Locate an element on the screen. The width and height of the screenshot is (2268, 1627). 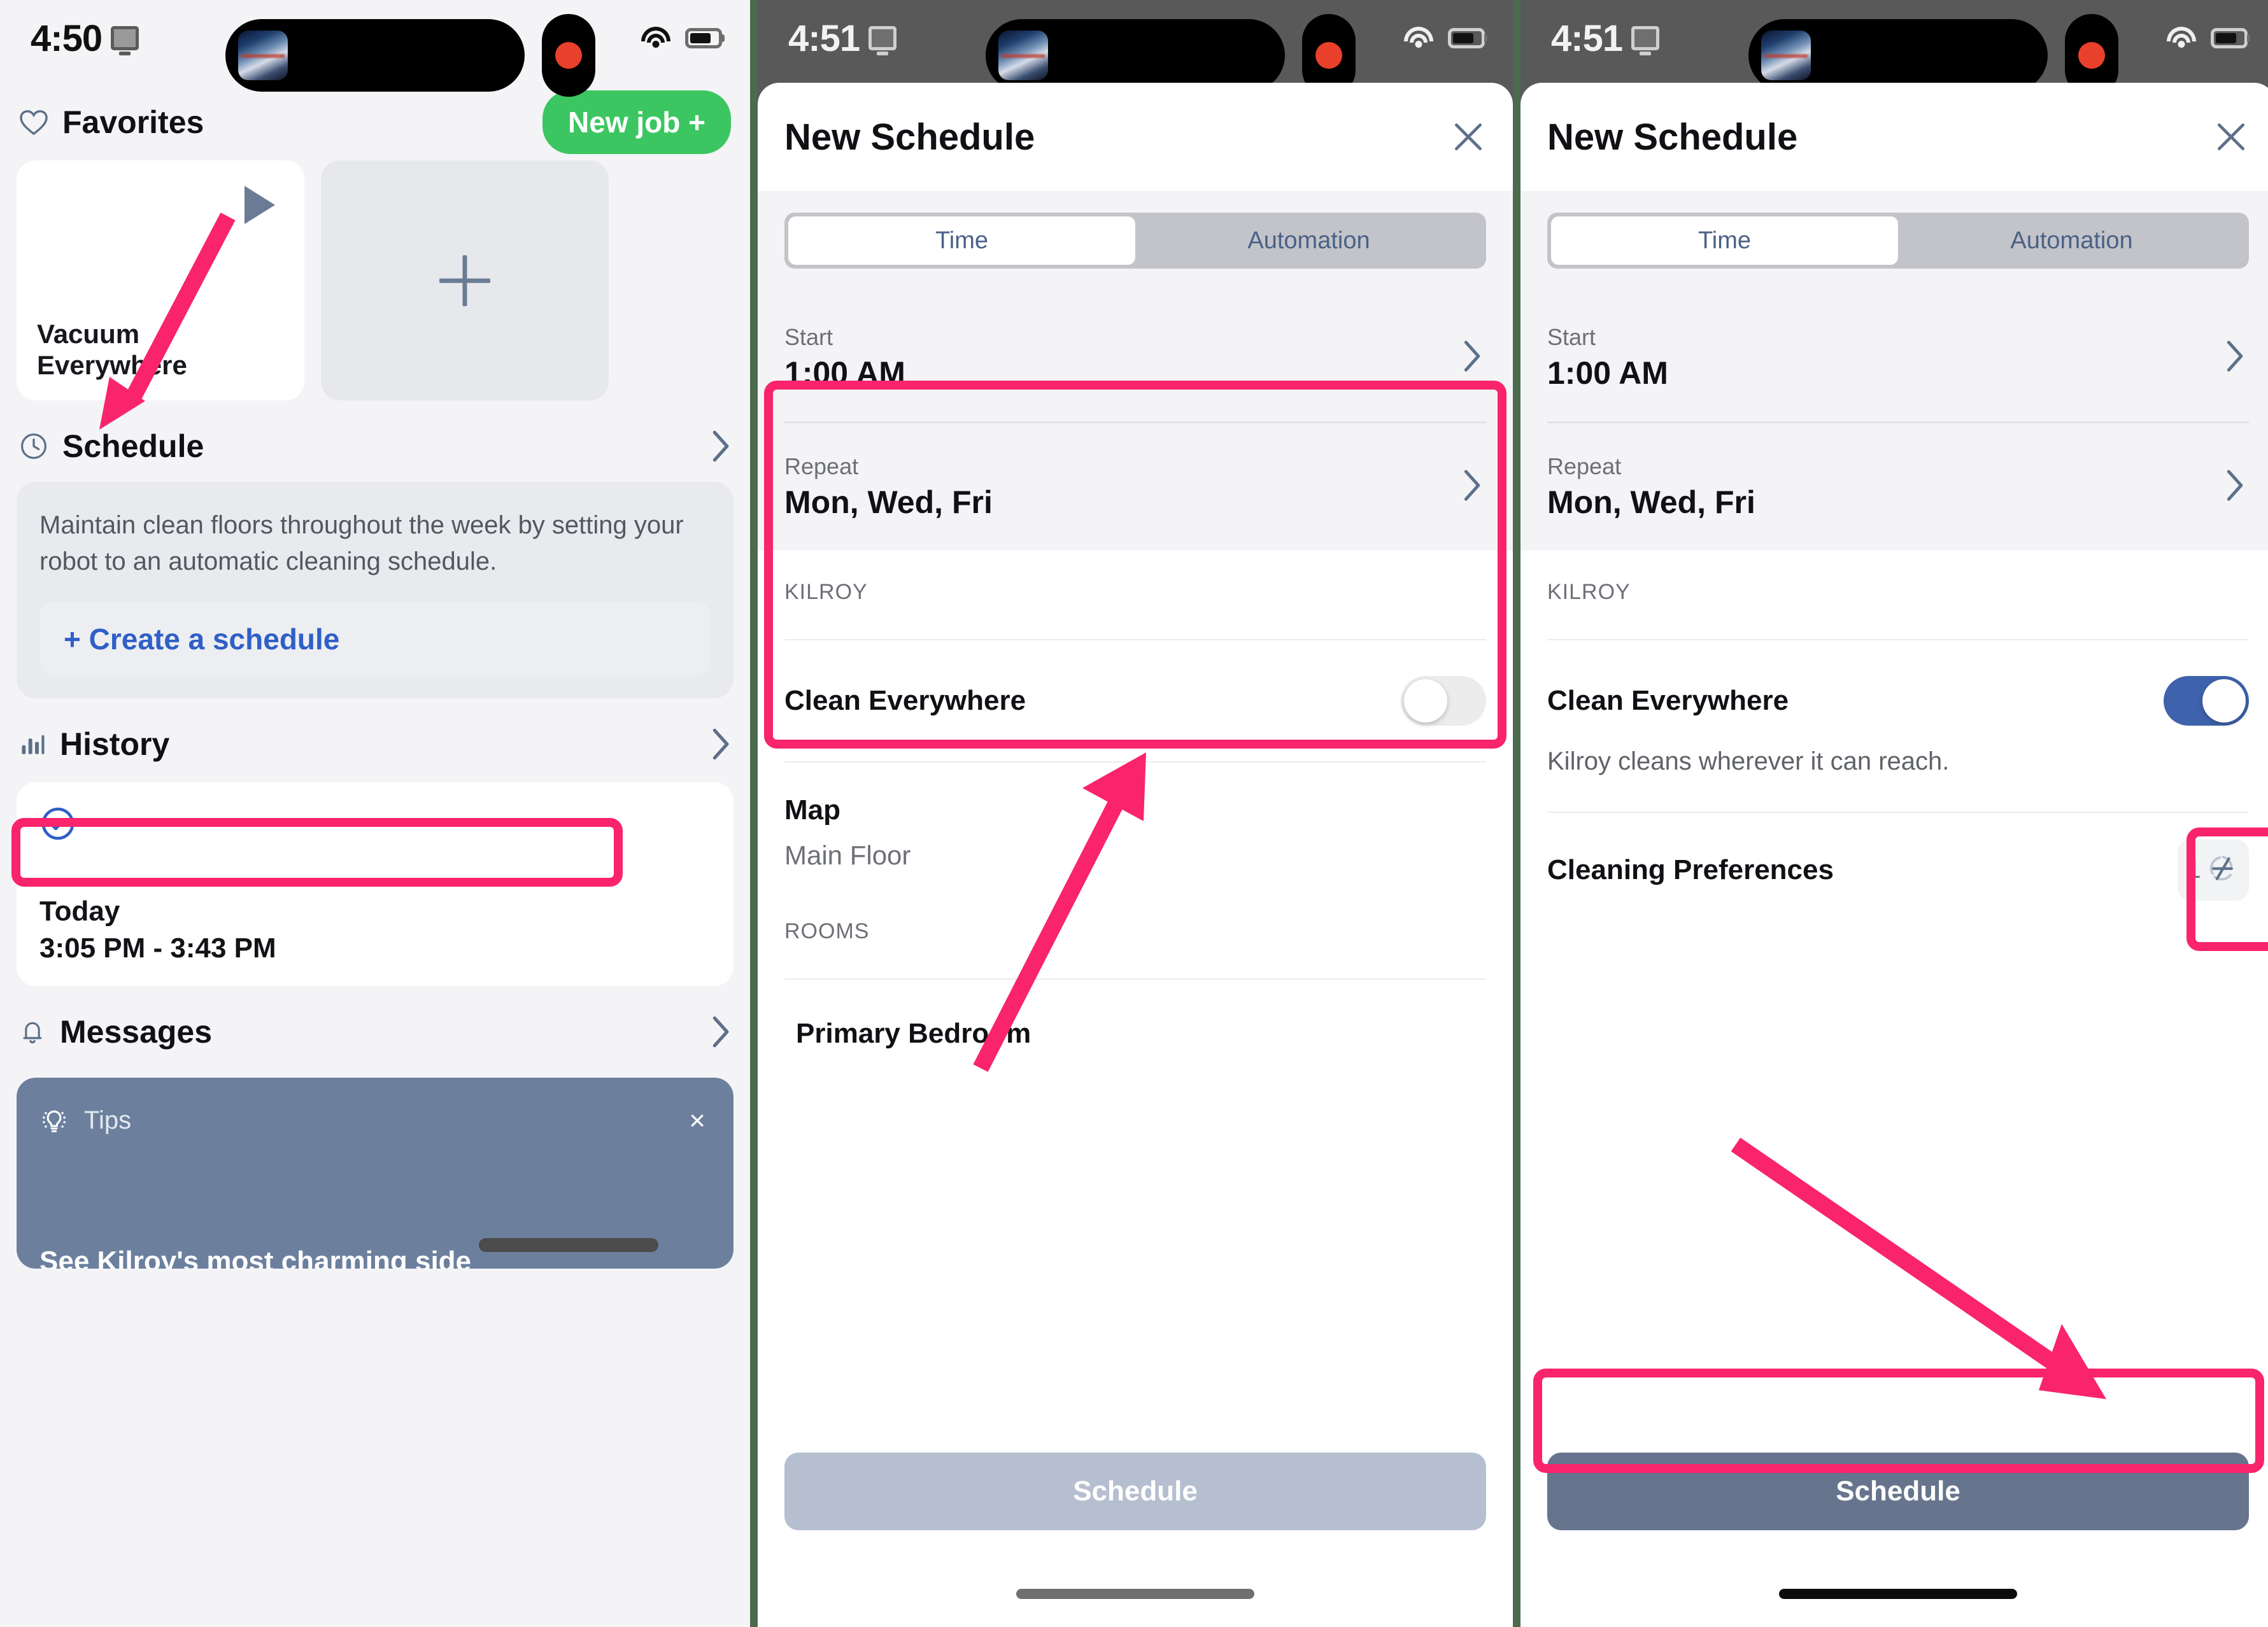
messages-header: Messages is located at coordinates (375, 1032).